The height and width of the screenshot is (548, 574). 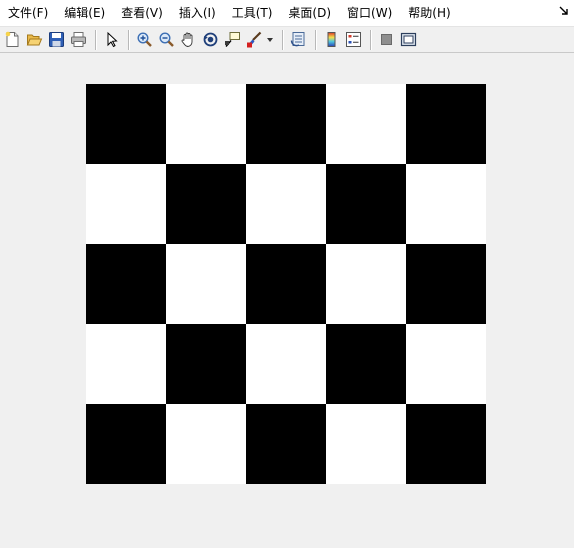 What do you see at coordinates (309, 13) in the screenshot?
I see `menu-desktop: 桌面(D)` at bounding box center [309, 13].